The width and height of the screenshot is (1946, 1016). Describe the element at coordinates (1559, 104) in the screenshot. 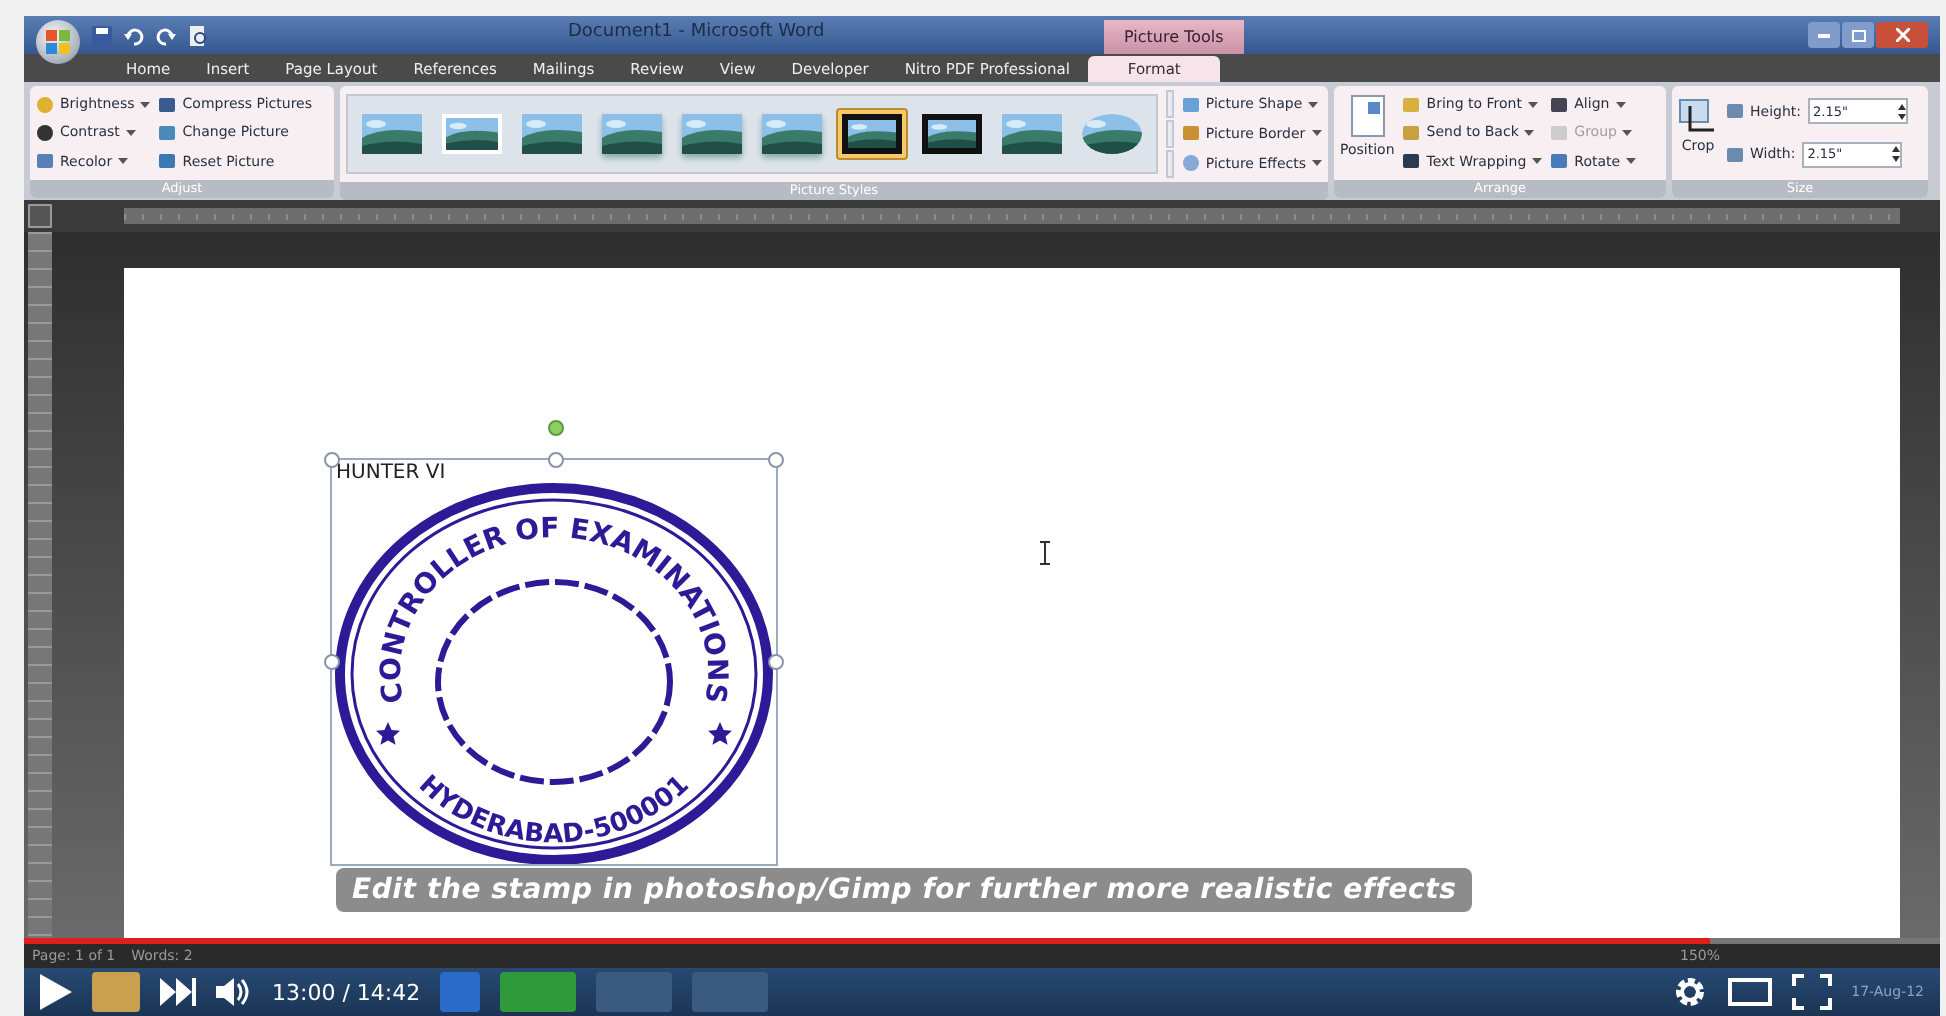

I see `align-icon` at that location.